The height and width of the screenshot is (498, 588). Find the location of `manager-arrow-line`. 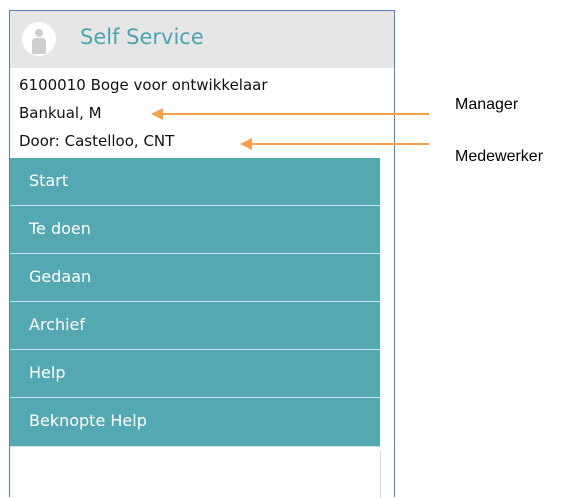

manager-arrow-line is located at coordinates (295, 114).